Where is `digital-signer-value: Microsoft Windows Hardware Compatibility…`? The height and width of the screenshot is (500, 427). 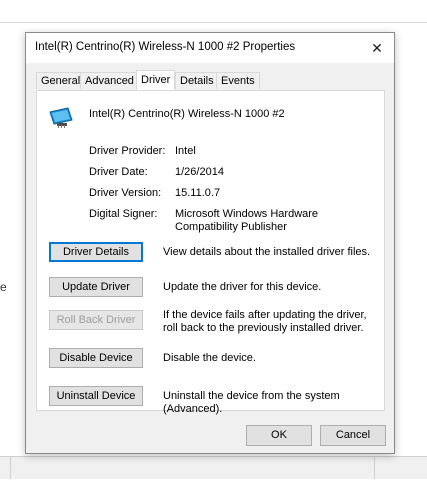
digital-signer-value: Microsoft Windows Hardware Compatibility… is located at coordinates (247, 220).